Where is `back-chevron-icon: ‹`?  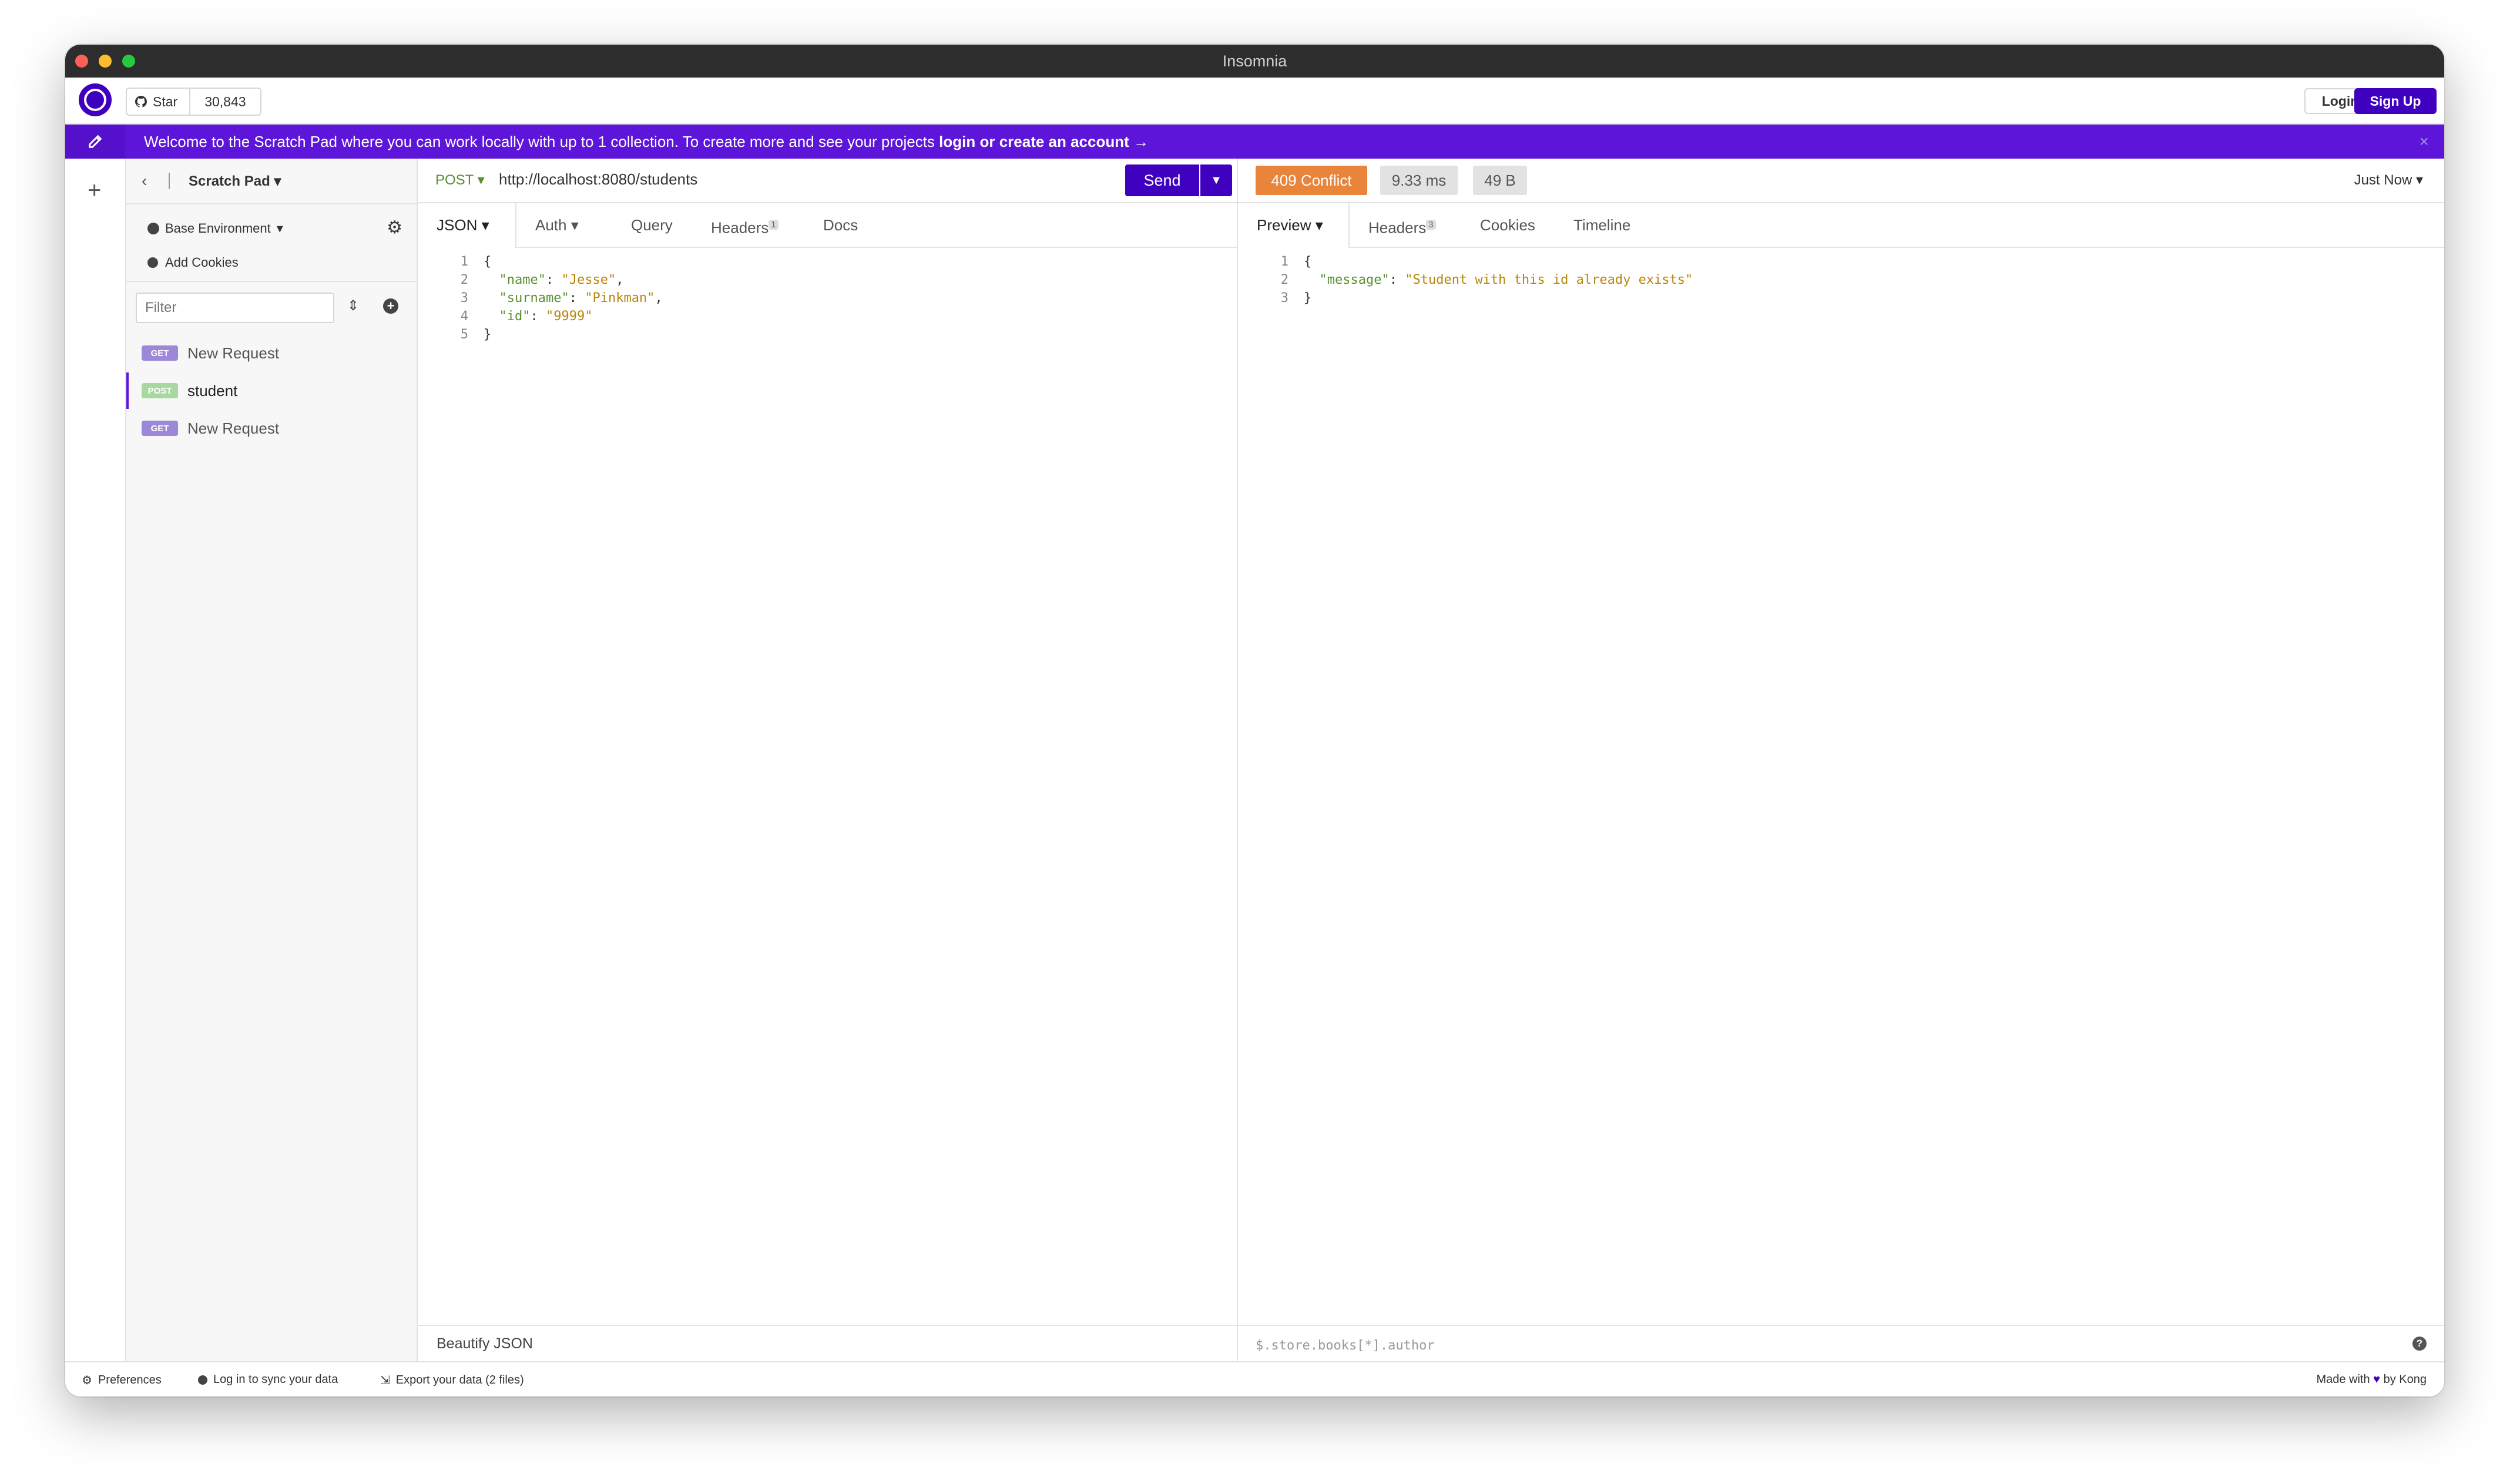 back-chevron-icon: ‹ is located at coordinates (144, 181).